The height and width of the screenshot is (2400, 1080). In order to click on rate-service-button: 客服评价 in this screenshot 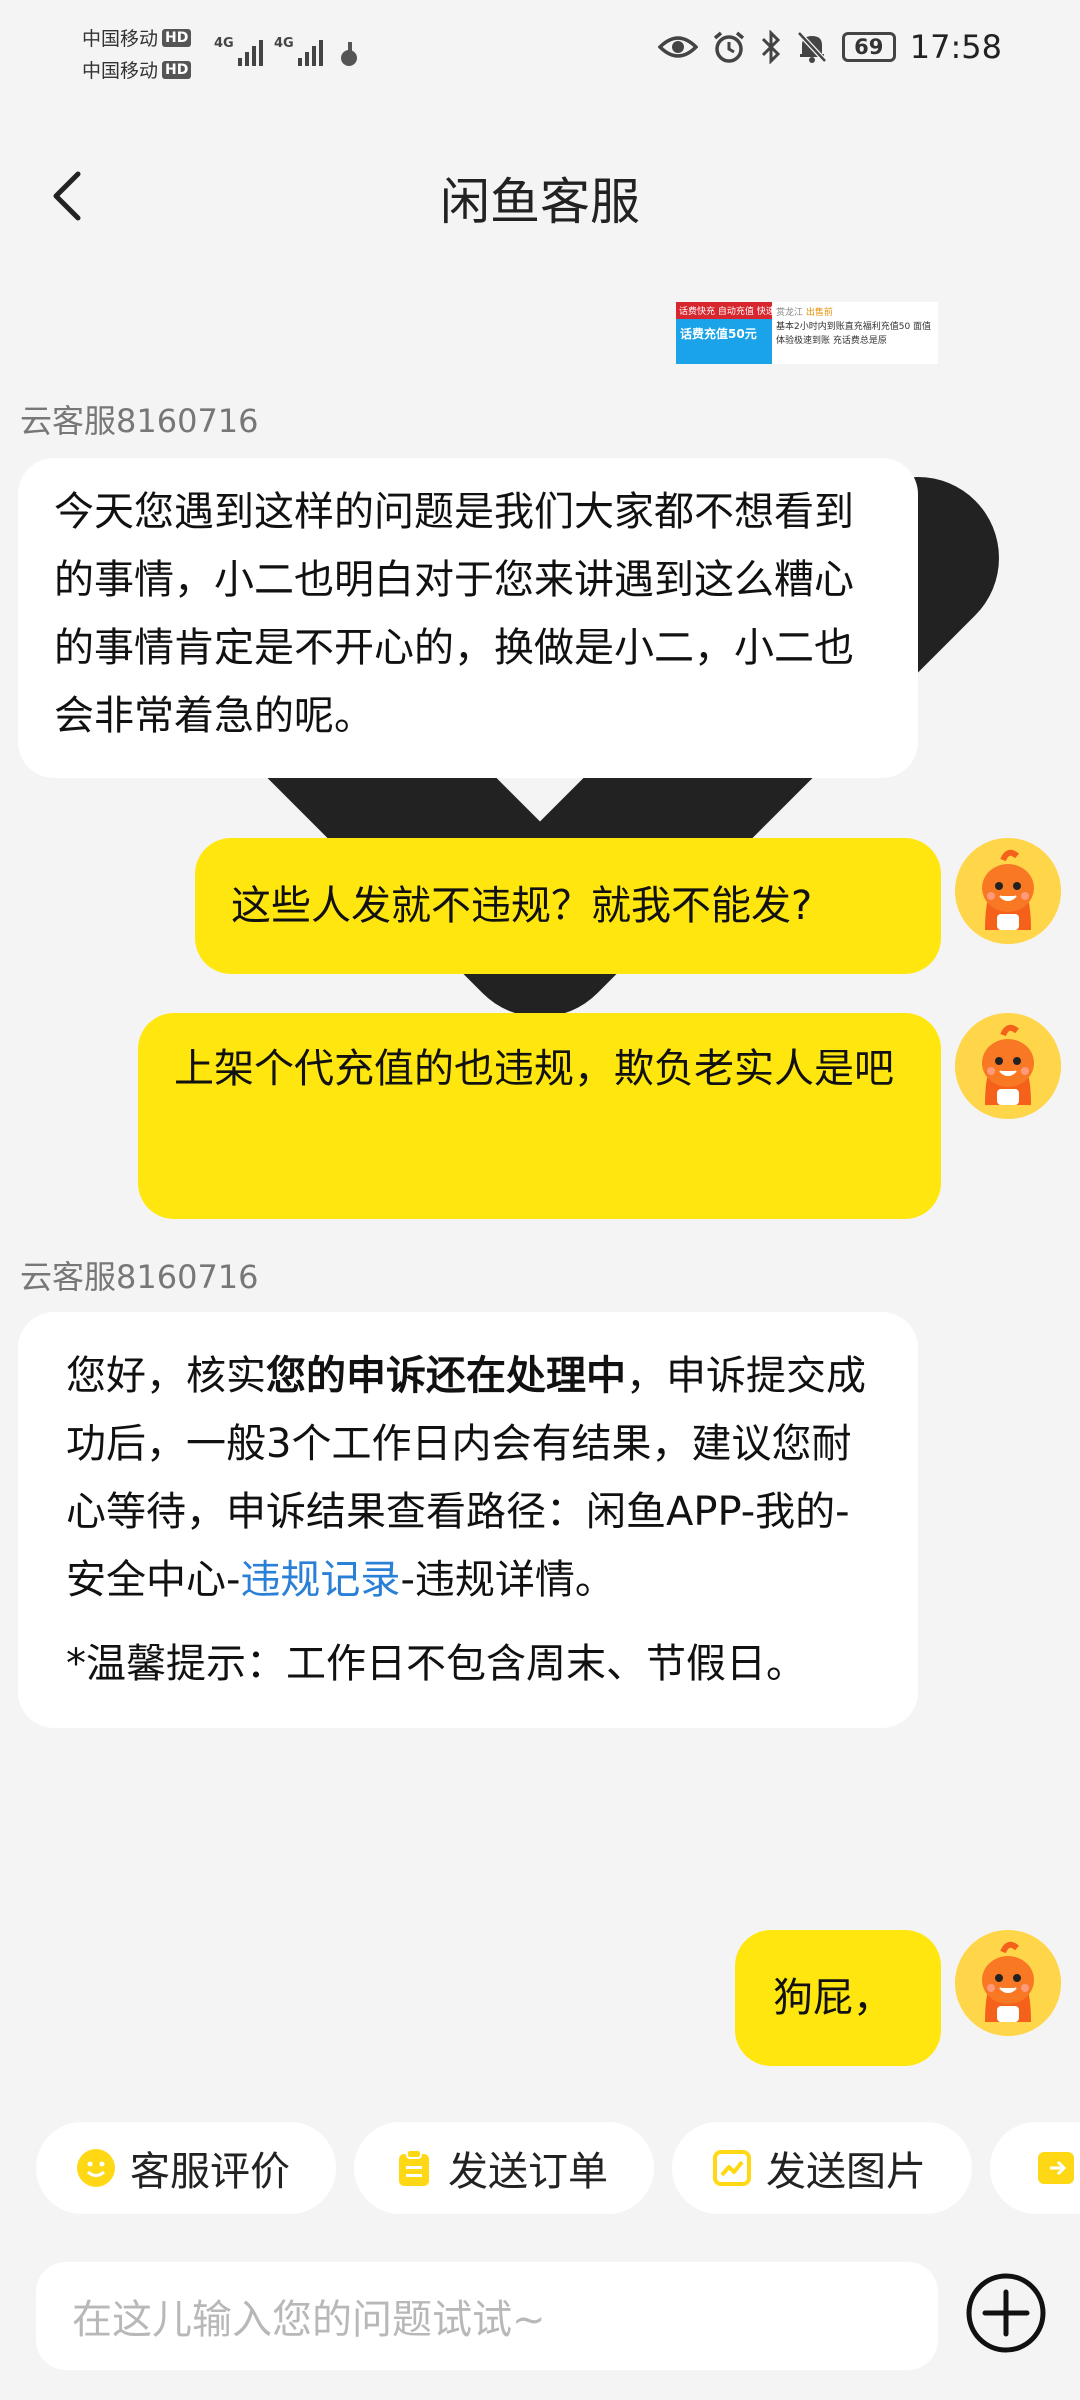, I will do `click(186, 2168)`.